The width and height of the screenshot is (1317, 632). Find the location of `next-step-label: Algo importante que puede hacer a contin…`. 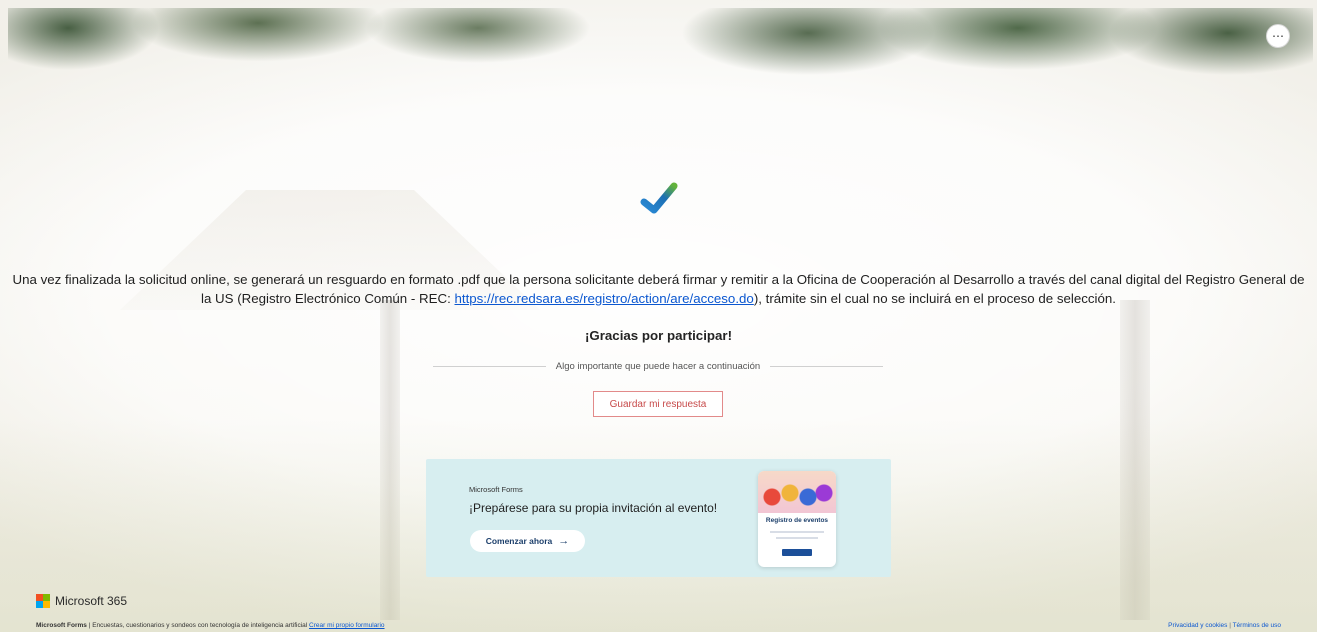

next-step-label: Algo importante que puede hacer a contin… is located at coordinates (658, 366).